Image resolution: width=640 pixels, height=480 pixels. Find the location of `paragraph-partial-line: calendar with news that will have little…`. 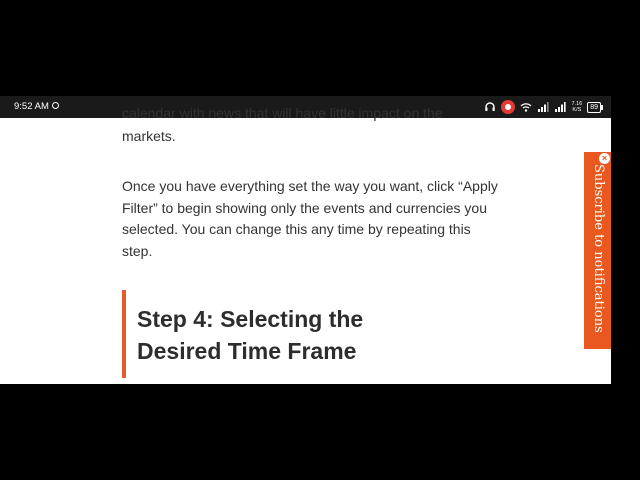

paragraph-partial-line: calendar with news that will have little… is located at coordinates (282, 113).